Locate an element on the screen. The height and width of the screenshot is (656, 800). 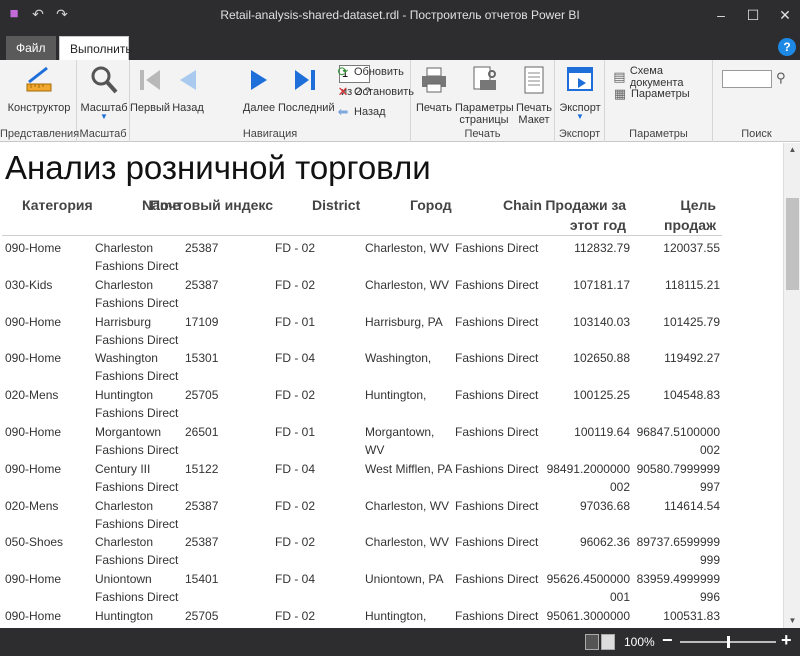
cell-sales: 102650.88 is located at coordinates (601, 358).